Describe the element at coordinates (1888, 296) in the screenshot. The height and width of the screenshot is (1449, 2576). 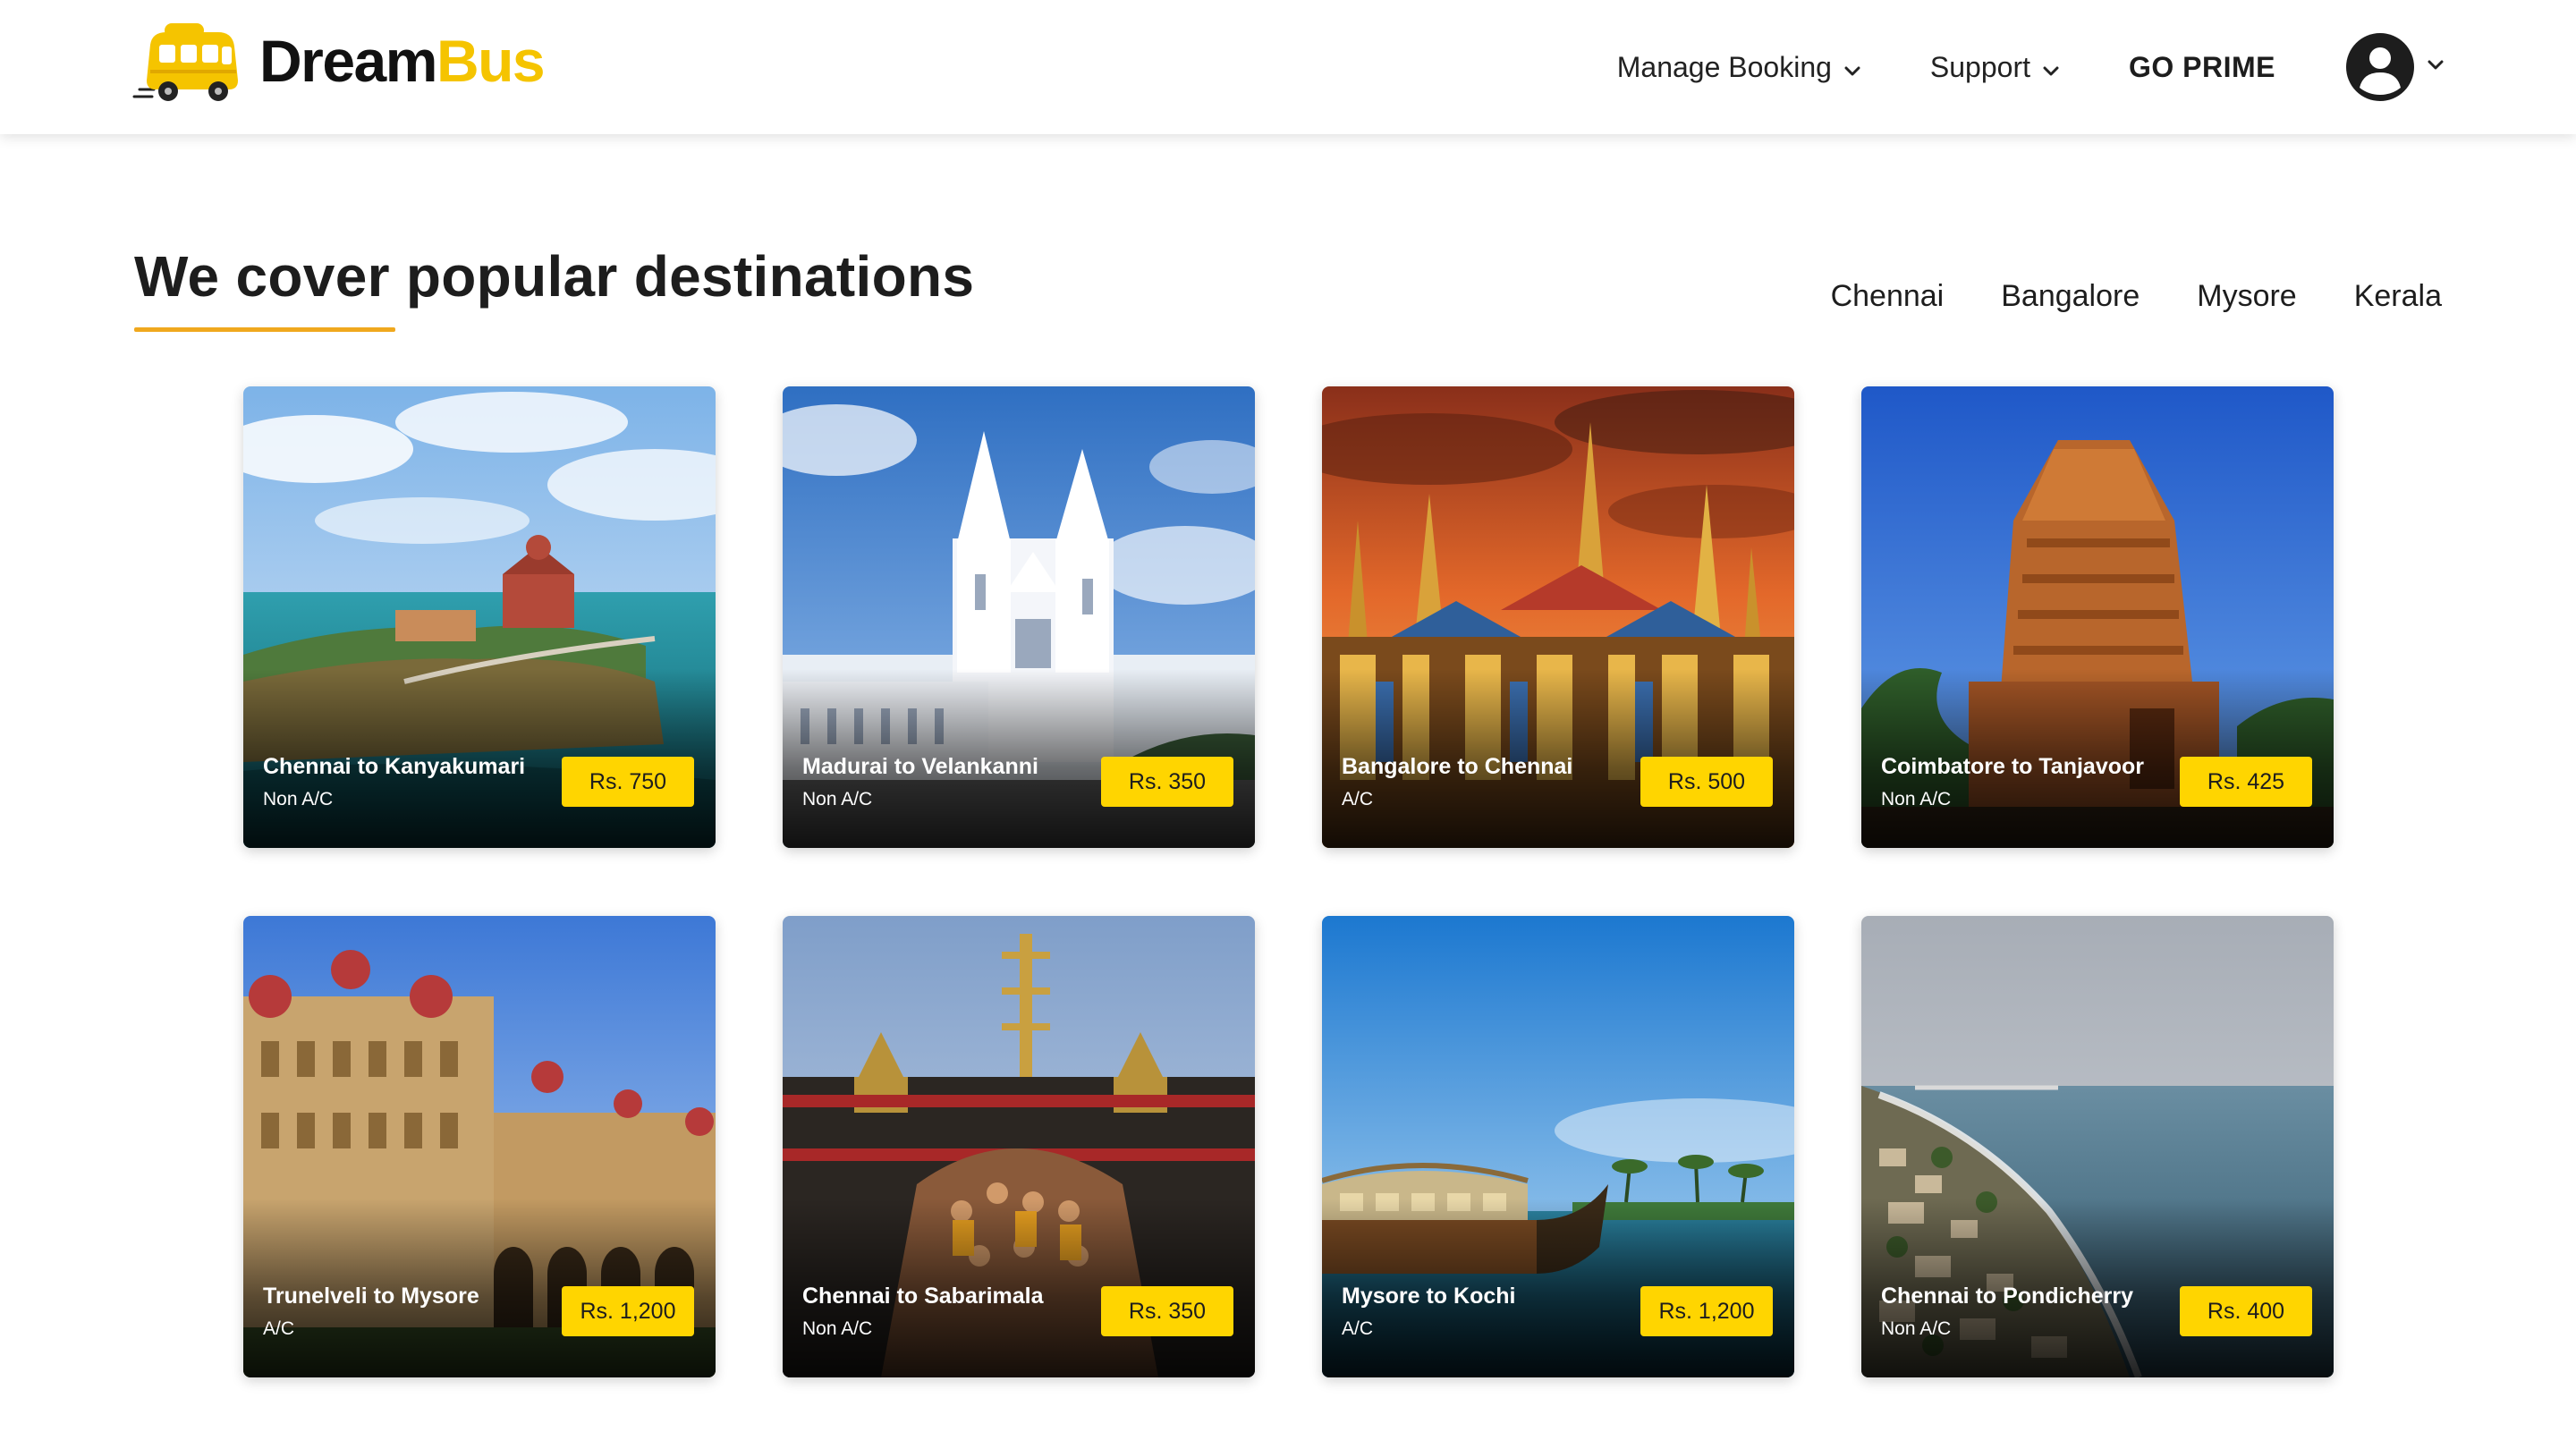
I see `tab-chennai: Chennai` at that location.